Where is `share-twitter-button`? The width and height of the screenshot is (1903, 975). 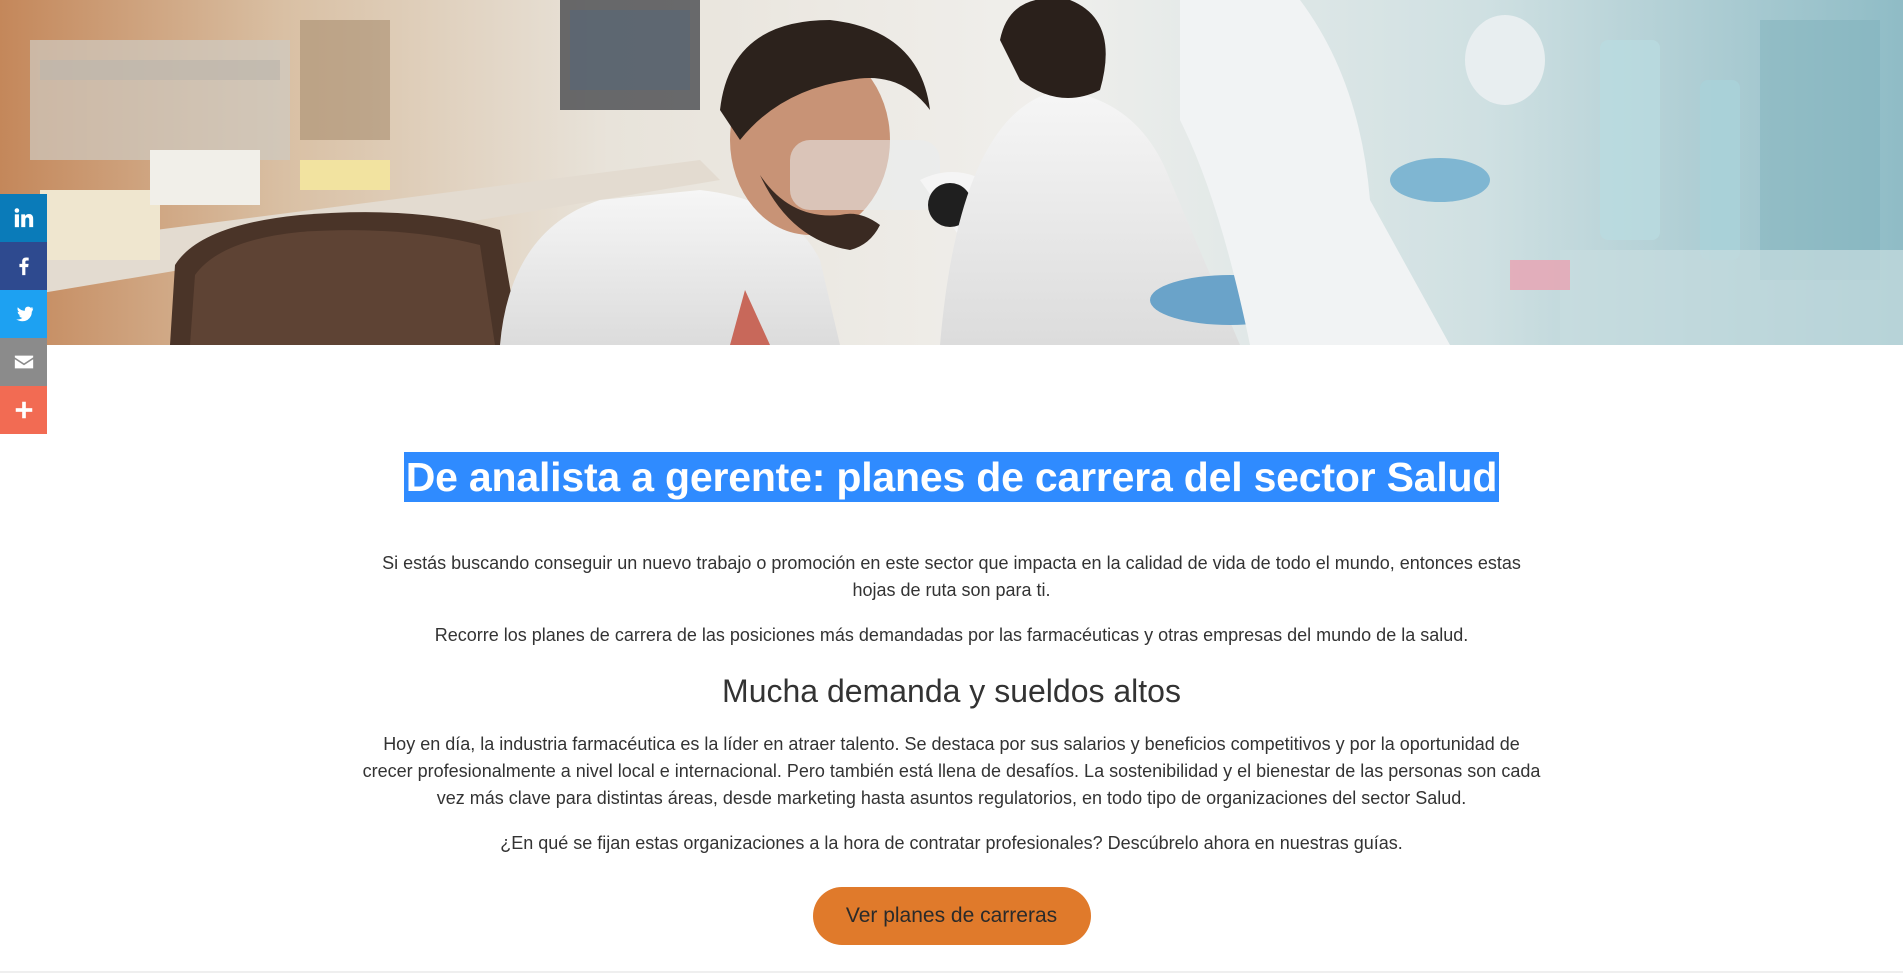
share-twitter-button is located at coordinates (23, 314).